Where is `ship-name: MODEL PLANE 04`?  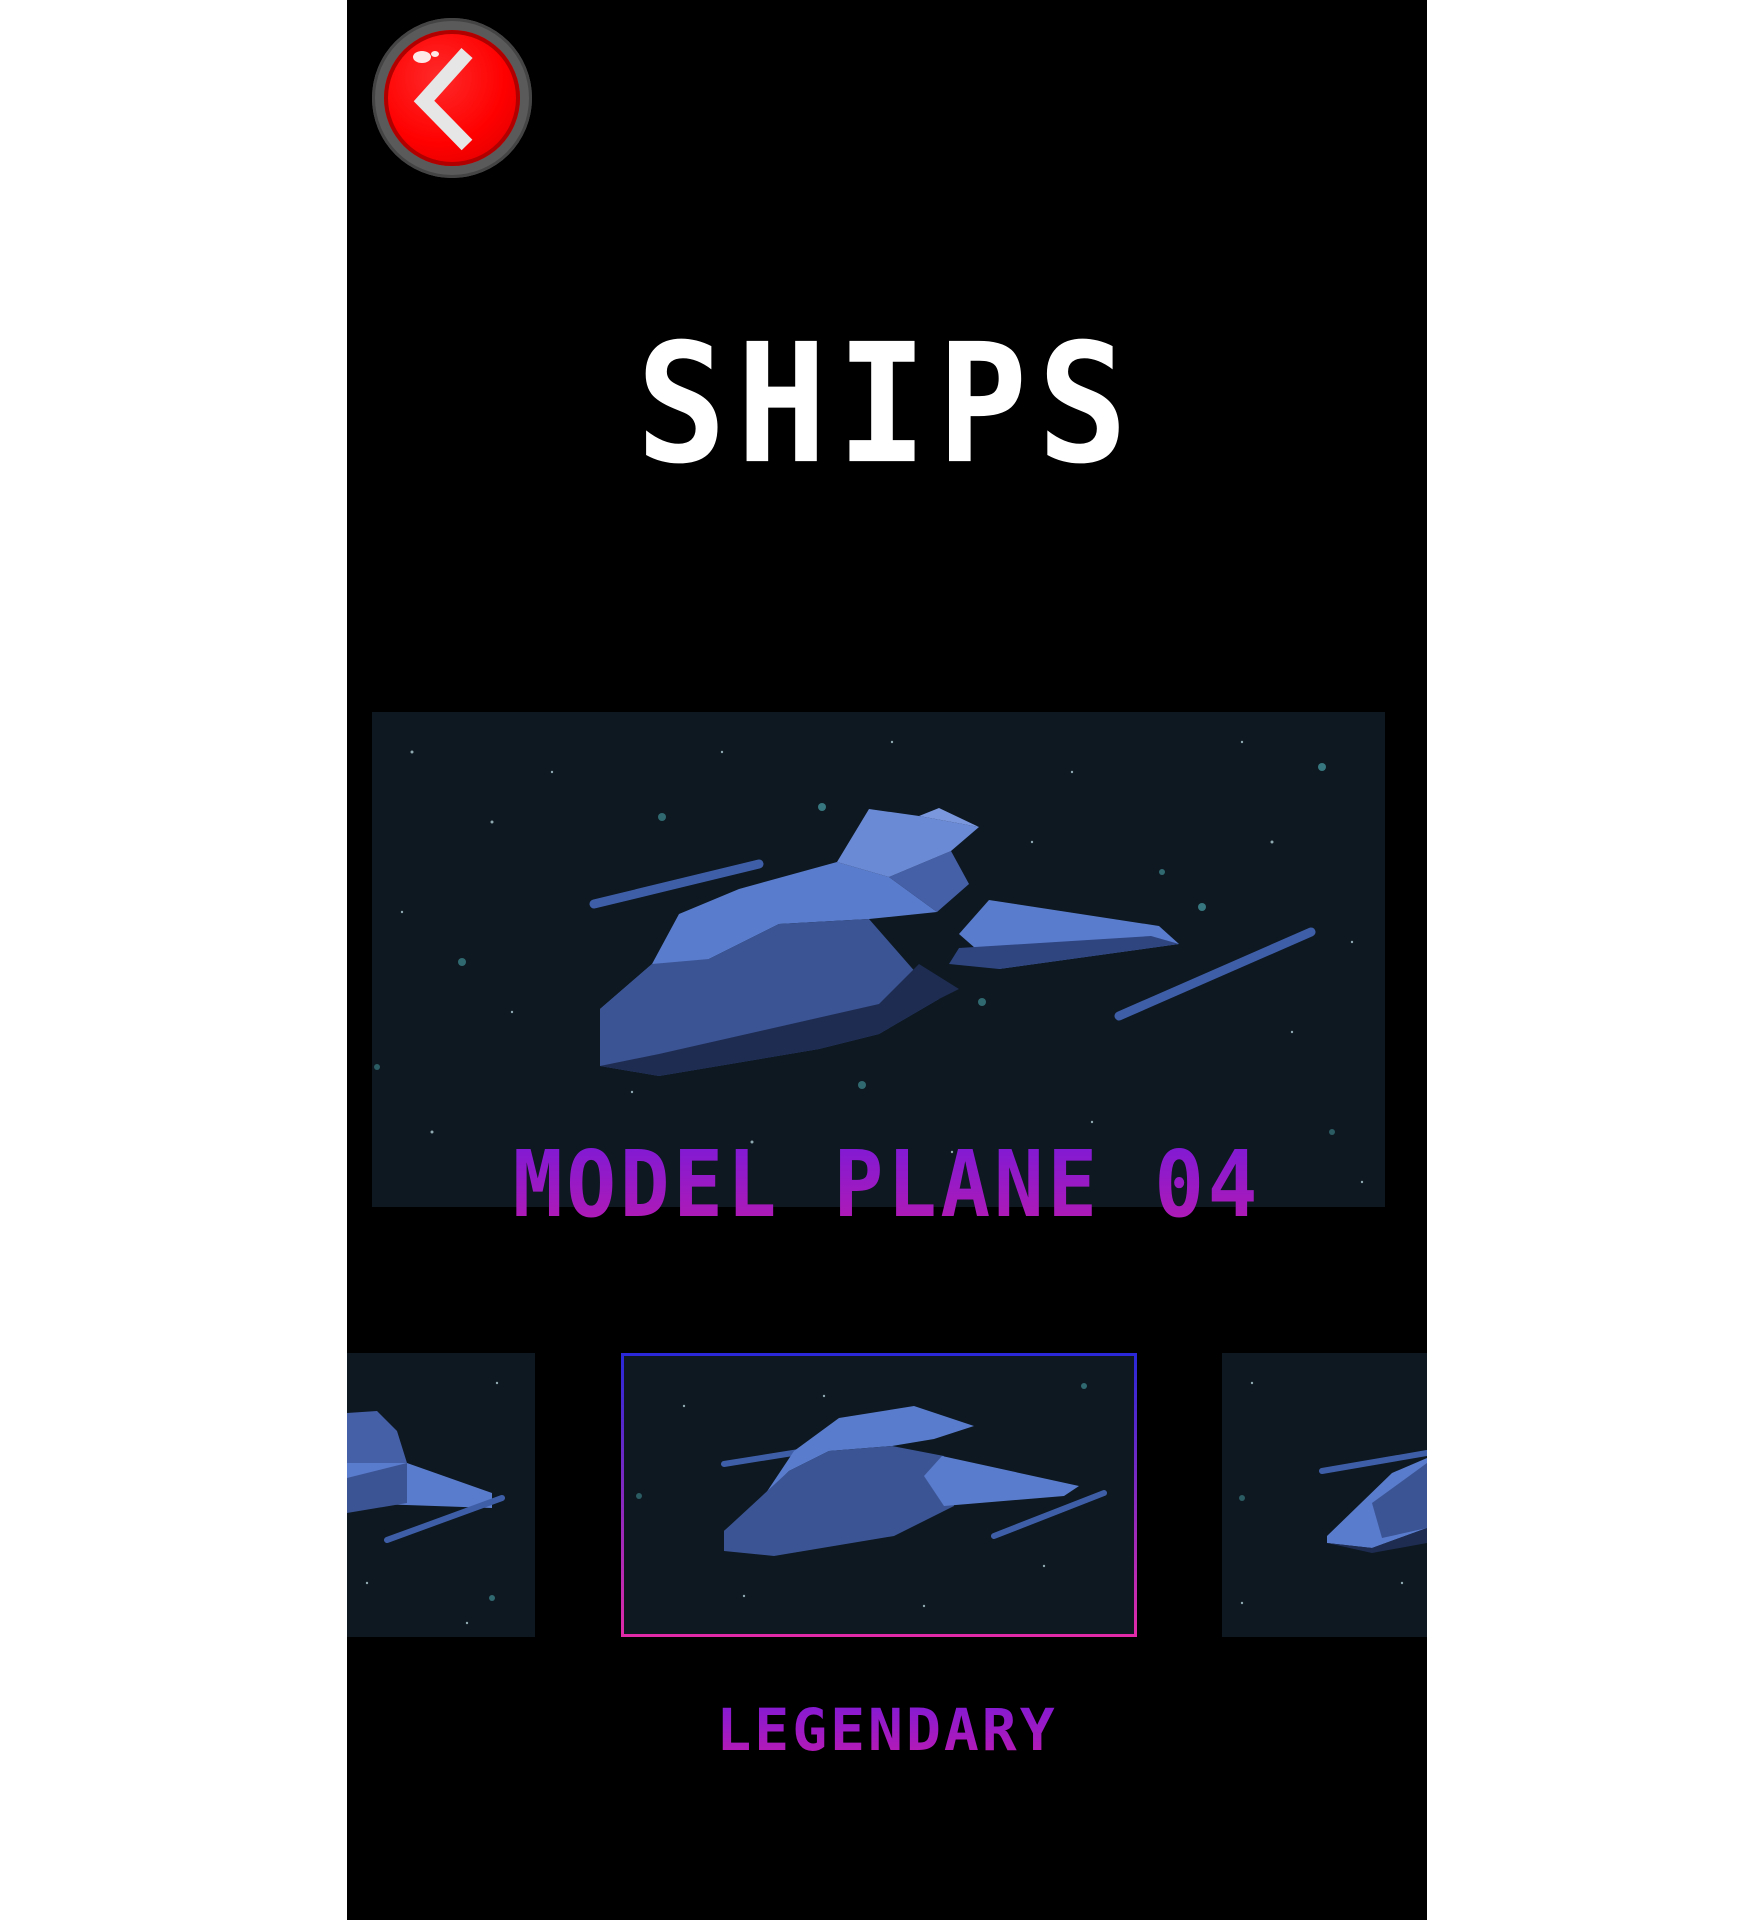
ship-name: MODEL PLANE 04 is located at coordinates (887, 1185).